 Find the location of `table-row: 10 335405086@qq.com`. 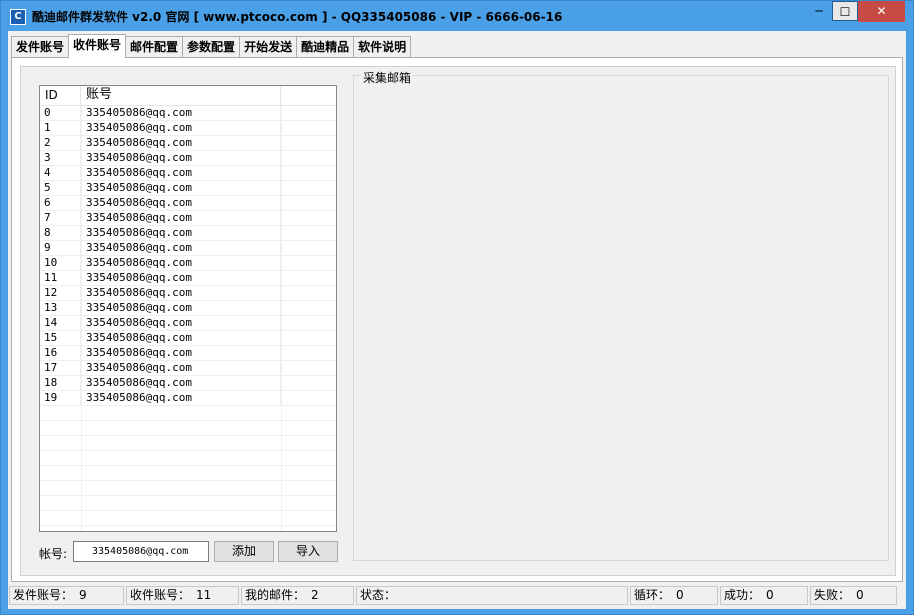

table-row: 10 335405086@qq.com is located at coordinates (188, 263).